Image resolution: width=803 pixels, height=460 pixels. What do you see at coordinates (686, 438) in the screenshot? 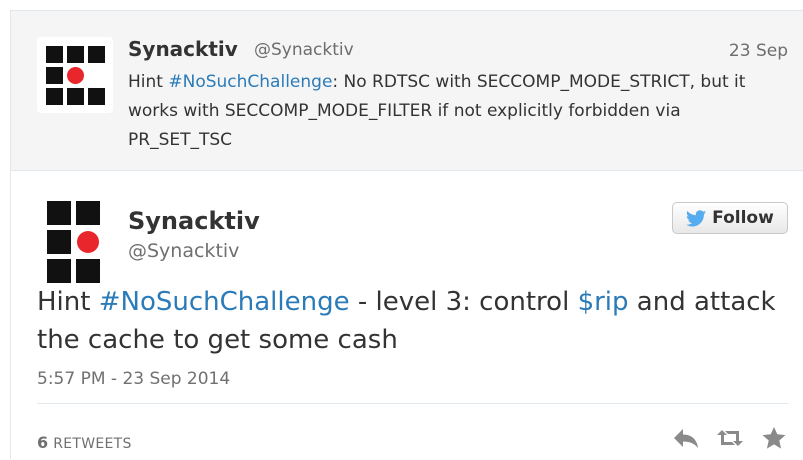
I see `reply-icon` at bounding box center [686, 438].